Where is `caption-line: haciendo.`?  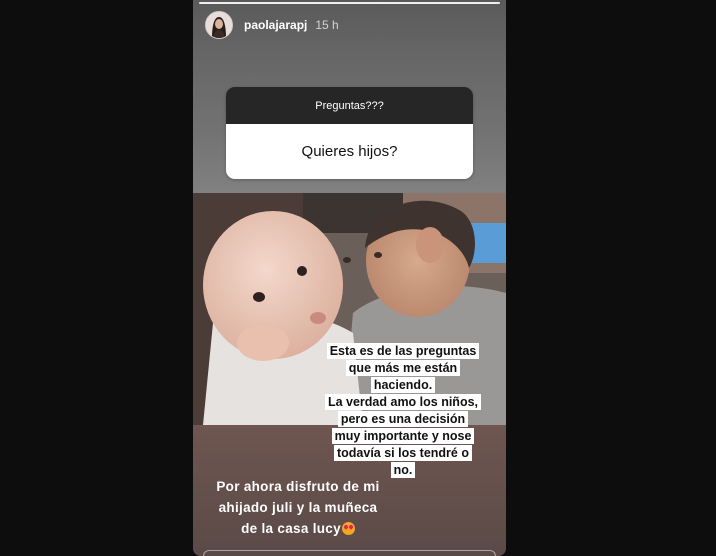 caption-line: haciendo. is located at coordinates (403, 385).